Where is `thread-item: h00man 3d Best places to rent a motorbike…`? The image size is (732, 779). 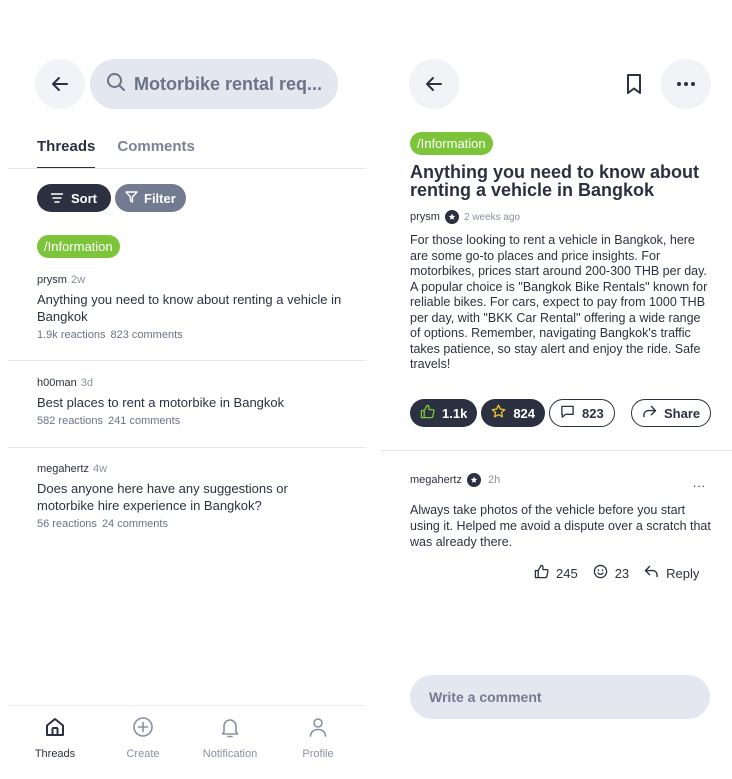 thread-item: h00man 3d Best places to rent a motorbike… is located at coordinates (192, 402).